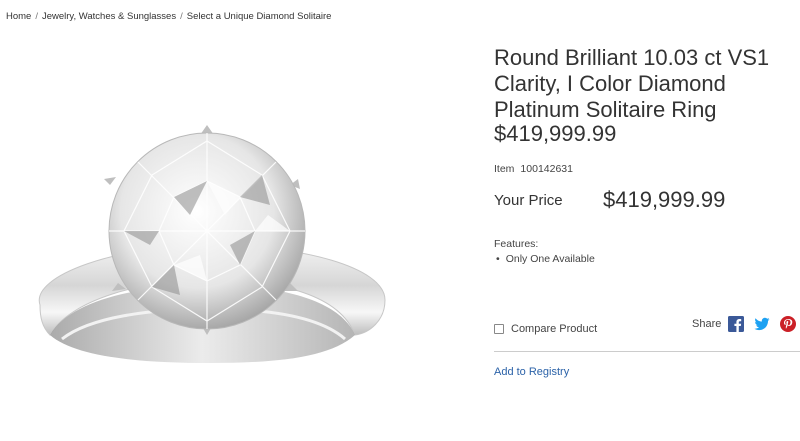  Describe the element at coordinates (18, 16) in the screenshot. I see `breadcrumb-home: Home` at that location.